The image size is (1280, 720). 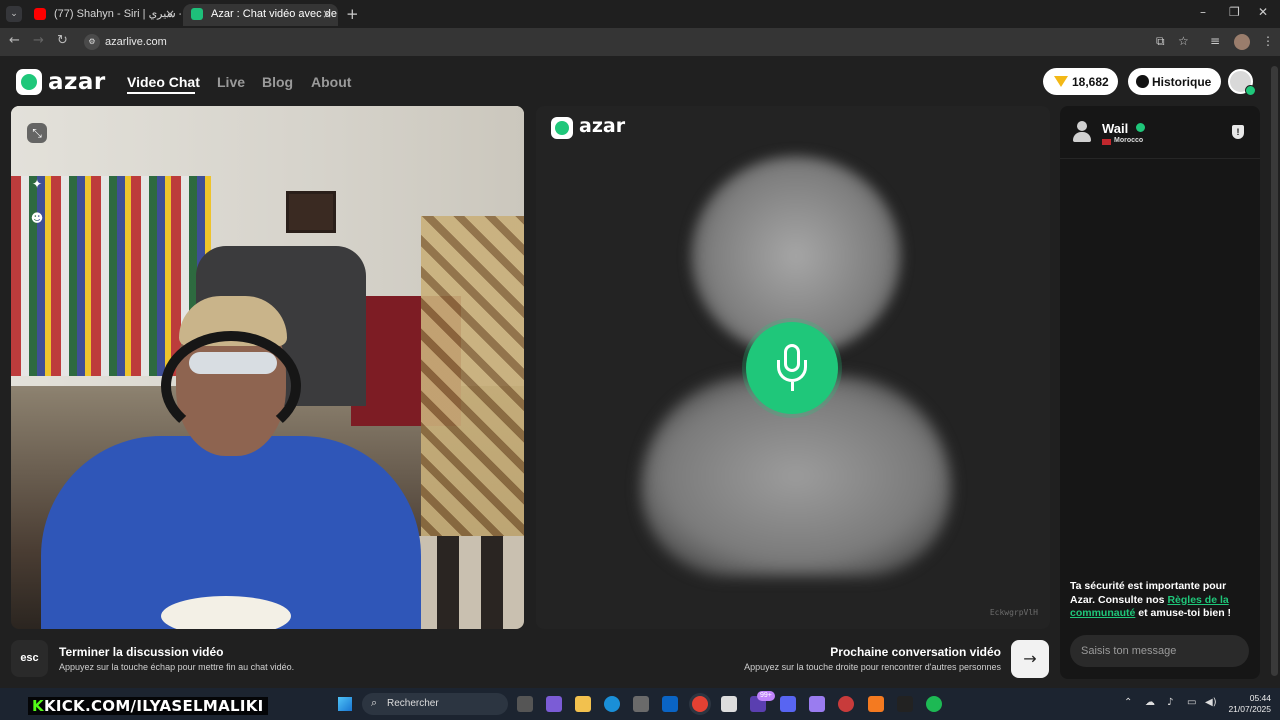 I want to click on address-bar: azarlive.com, so click(x=136, y=42).